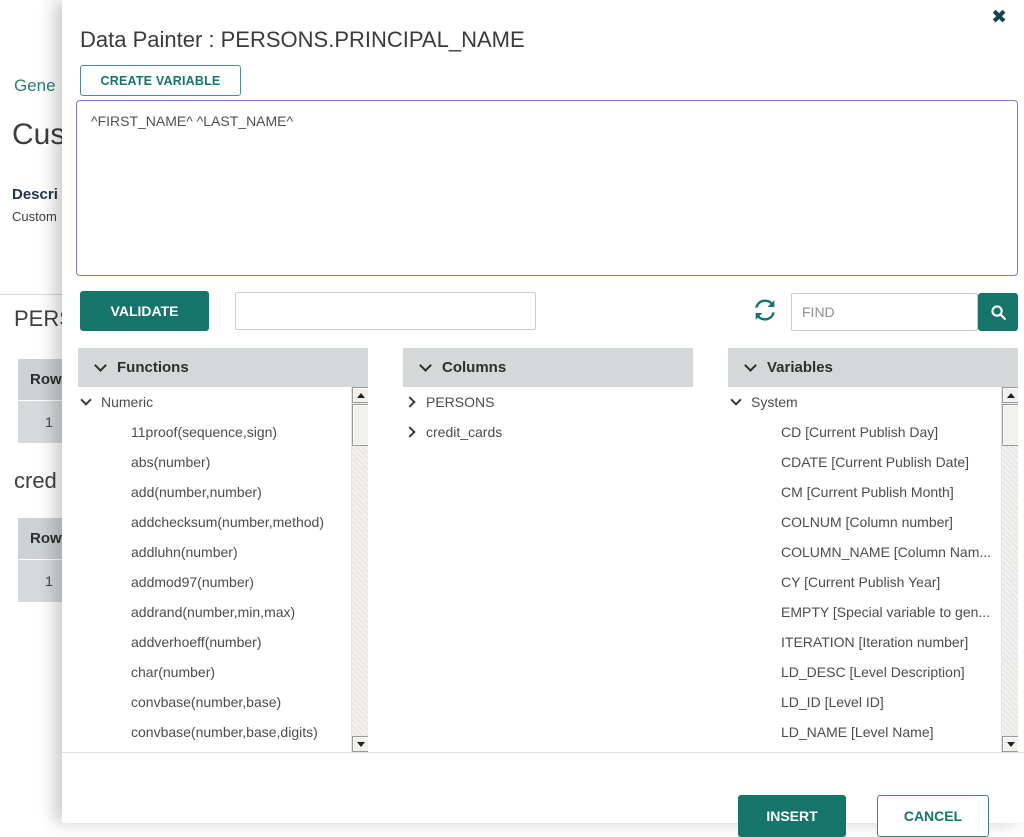 The width and height of the screenshot is (1024, 837). What do you see at coordinates (873, 642) in the screenshot?
I see `variable-item: ITERATION [Iteration number]` at bounding box center [873, 642].